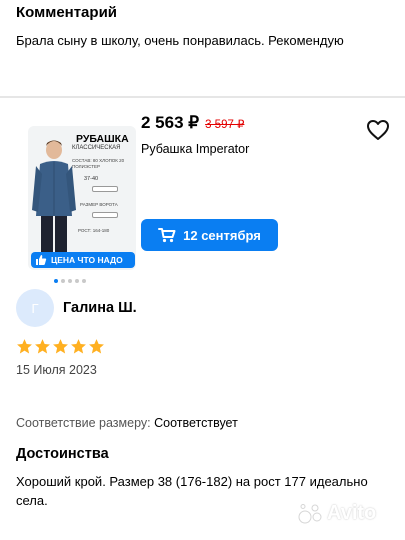 The height and width of the screenshot is (540, 405). I want to click on price-old: 3 597 ₽, so click(225, 125).